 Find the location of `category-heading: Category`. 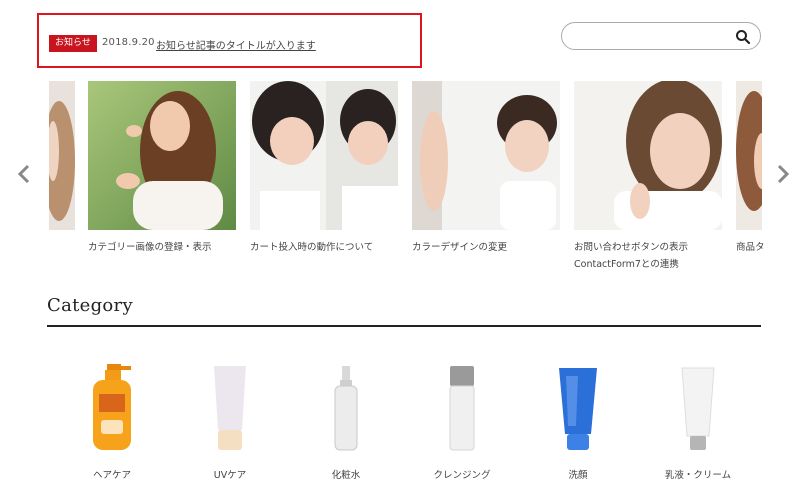

category-heading: Category is located at coordinates (90, 305).